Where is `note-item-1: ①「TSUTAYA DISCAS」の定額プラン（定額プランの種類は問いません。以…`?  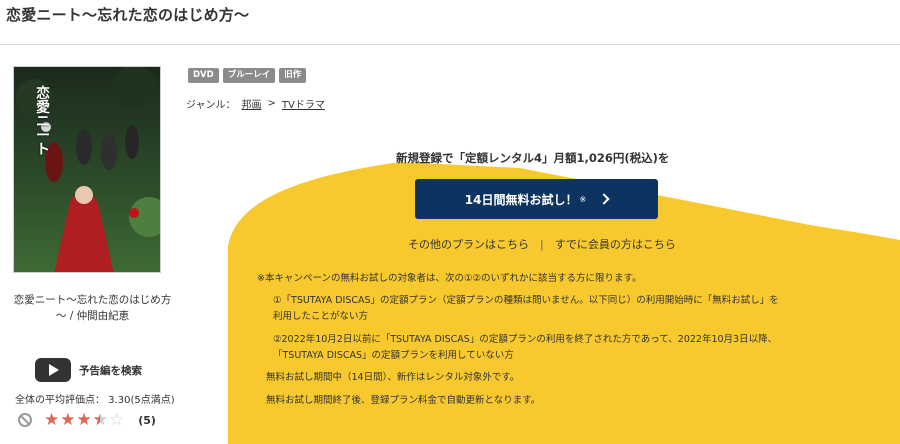 note-item-1: ①「TSUTAYA DISCAS」の定額プラン（定額プランの種類は問いません。以… is located at coordinates (526, 309).